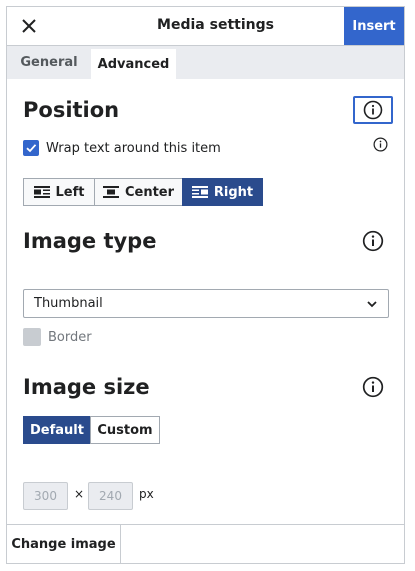 This screenshot has height=571, width=415. What do you see at coordinates (125, 430) in the screenshot?
I see `size-custom-button: Custom` at bounding box center [125, 430].